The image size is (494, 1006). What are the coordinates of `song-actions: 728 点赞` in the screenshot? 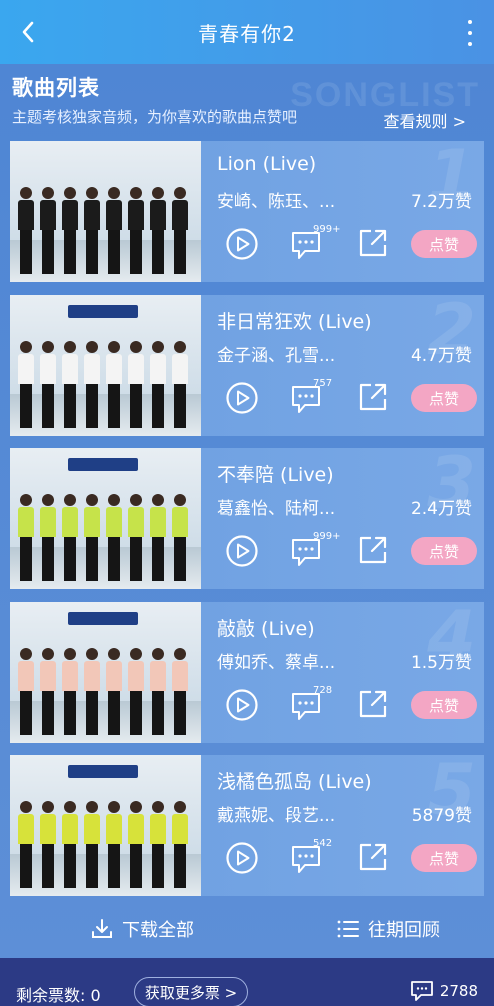 It's located at (351, 706).